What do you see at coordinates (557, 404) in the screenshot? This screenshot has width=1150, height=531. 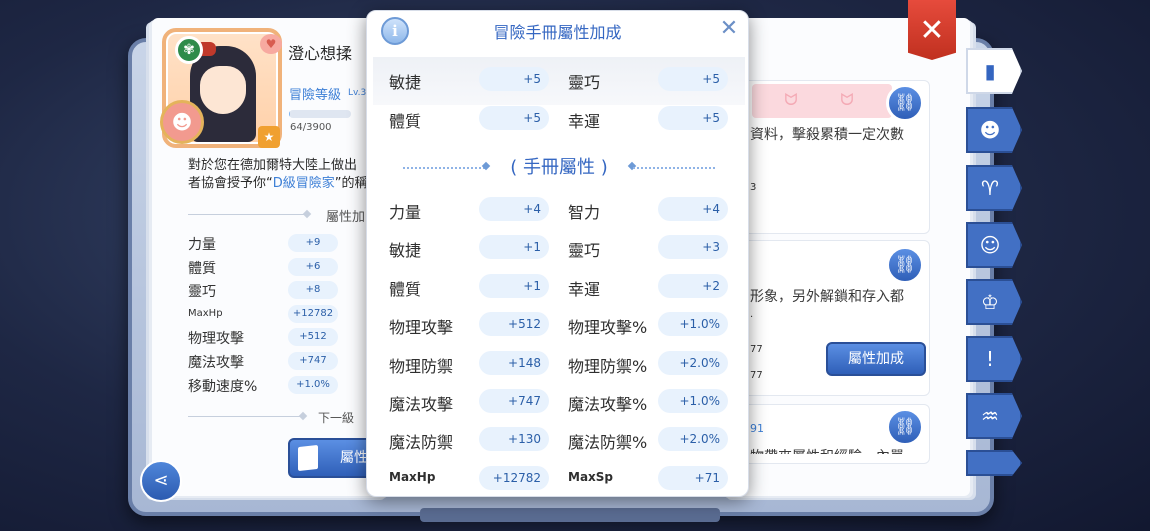 I see `attribute-row: 魔法攻擊 +747 魔法攻擊% +1.0%` at bounding box center [557, 404].